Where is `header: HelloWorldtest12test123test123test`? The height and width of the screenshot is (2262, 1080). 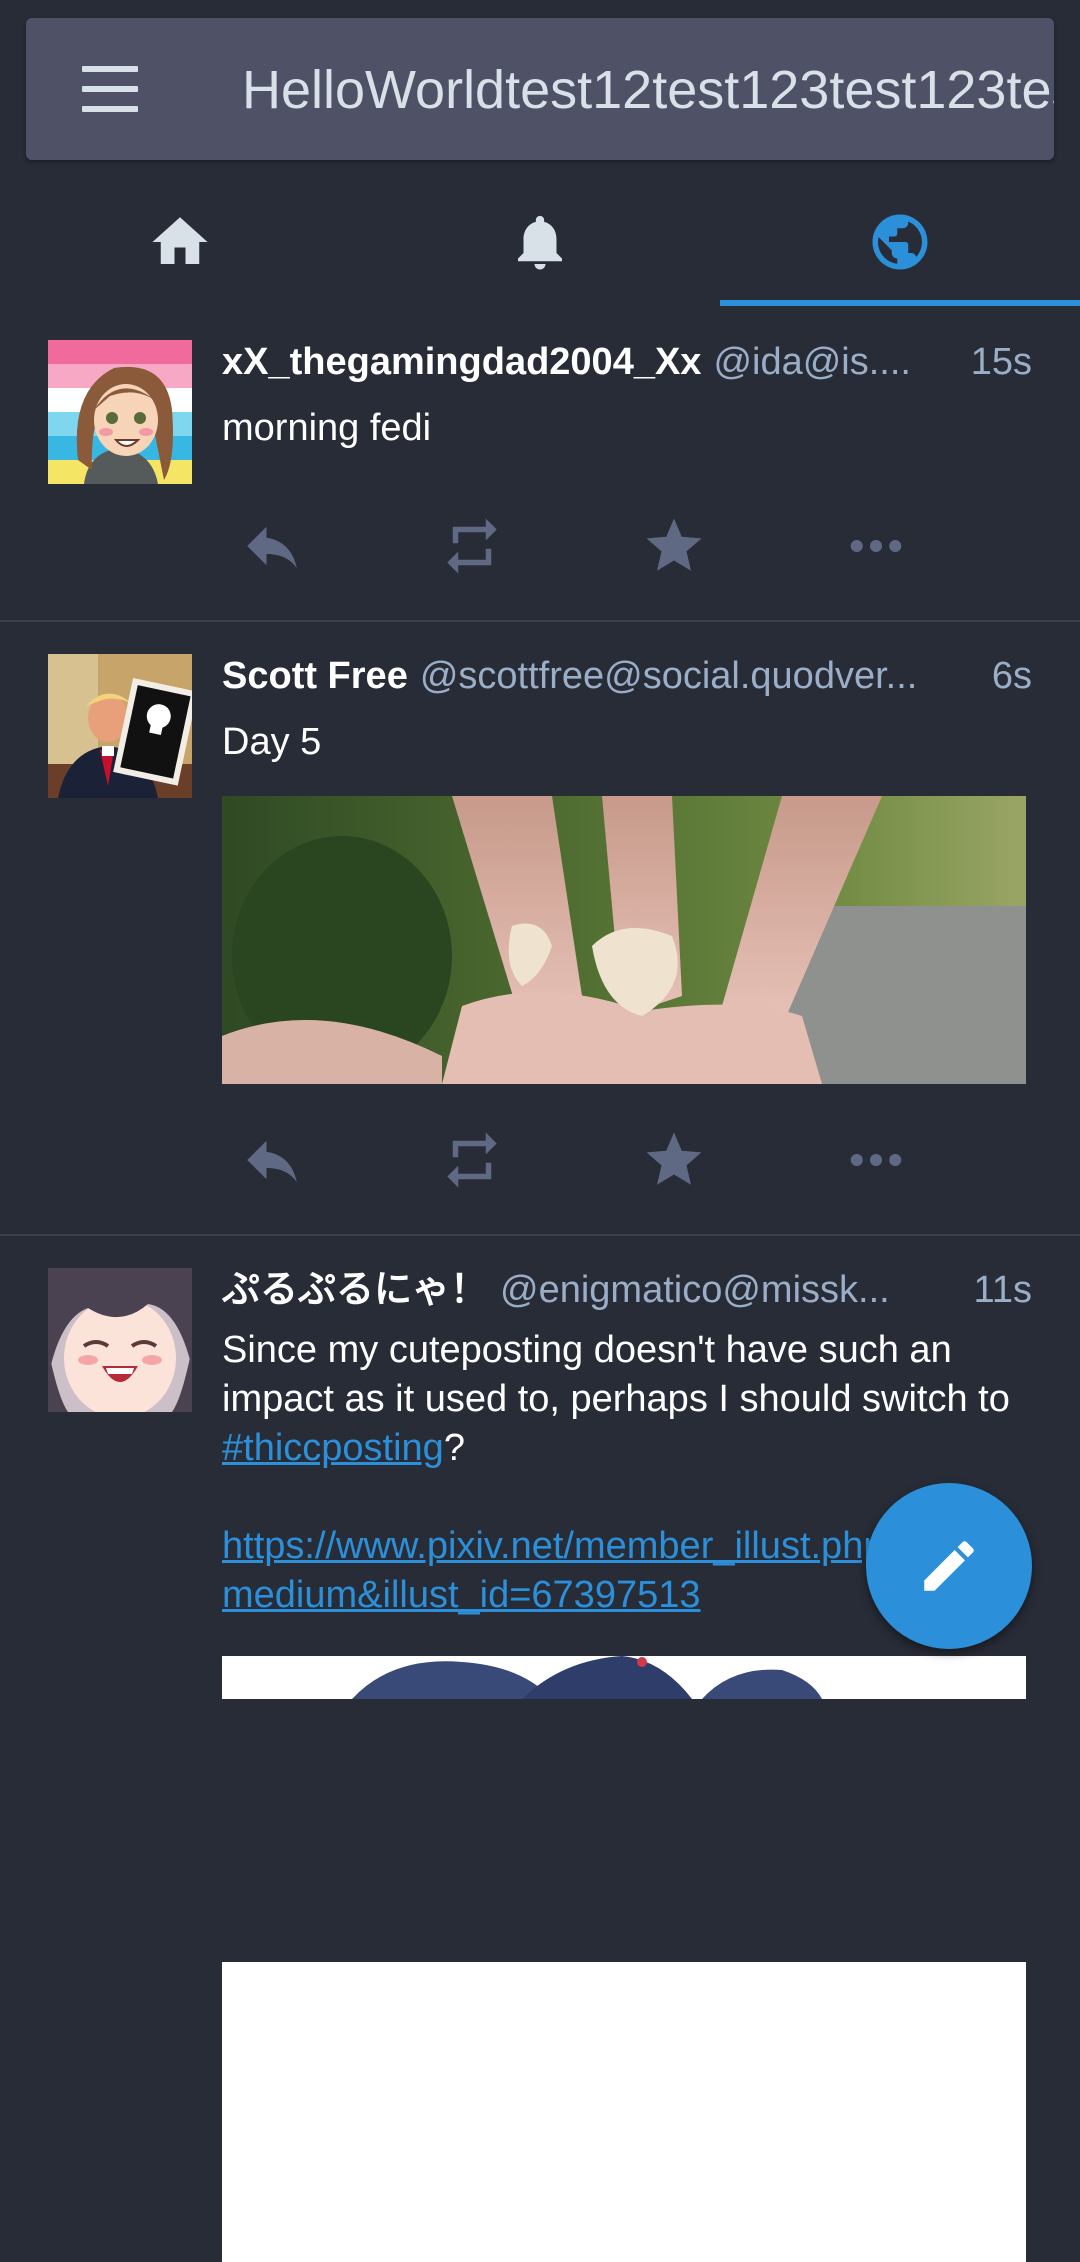 header: HelloWorldtest12test123test123test is located at coordinates (540, 89).